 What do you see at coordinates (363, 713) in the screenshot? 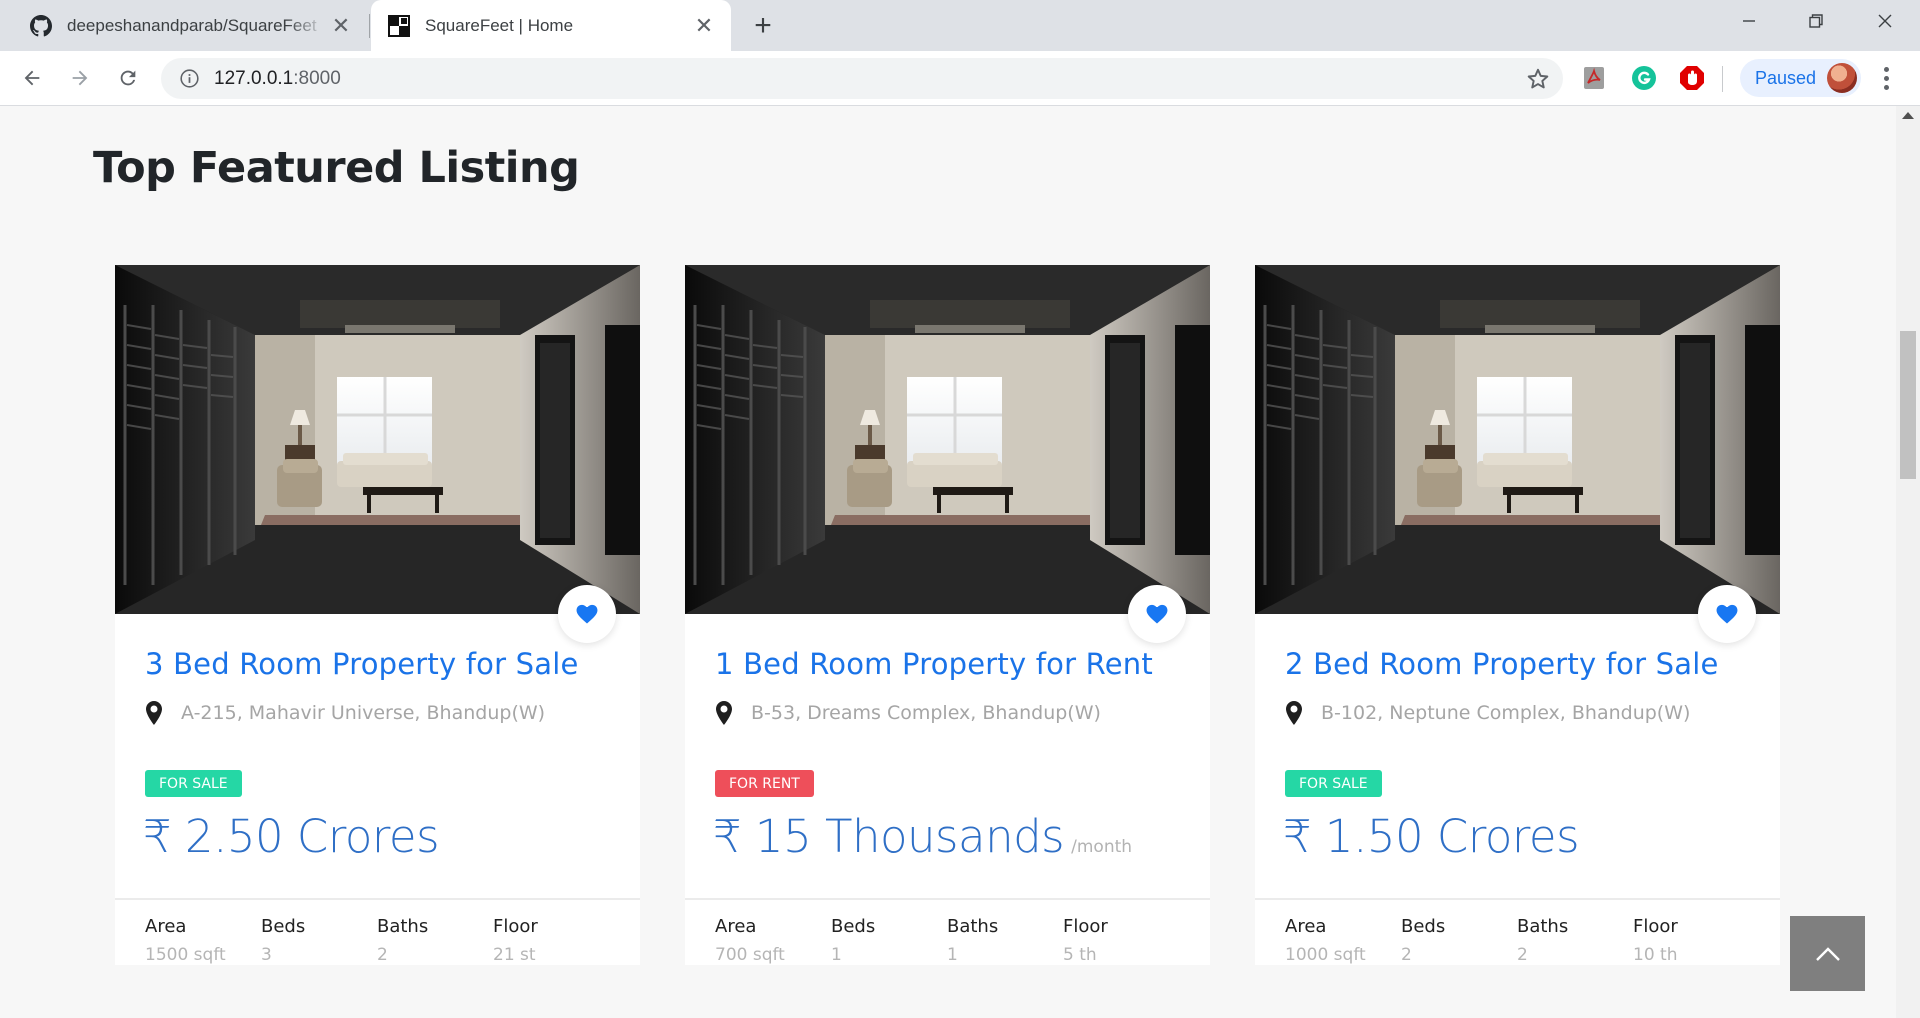
I see `address-text: A-215, Mahavir Universe, Bhandup(W)` at bounding box center [363, 713].